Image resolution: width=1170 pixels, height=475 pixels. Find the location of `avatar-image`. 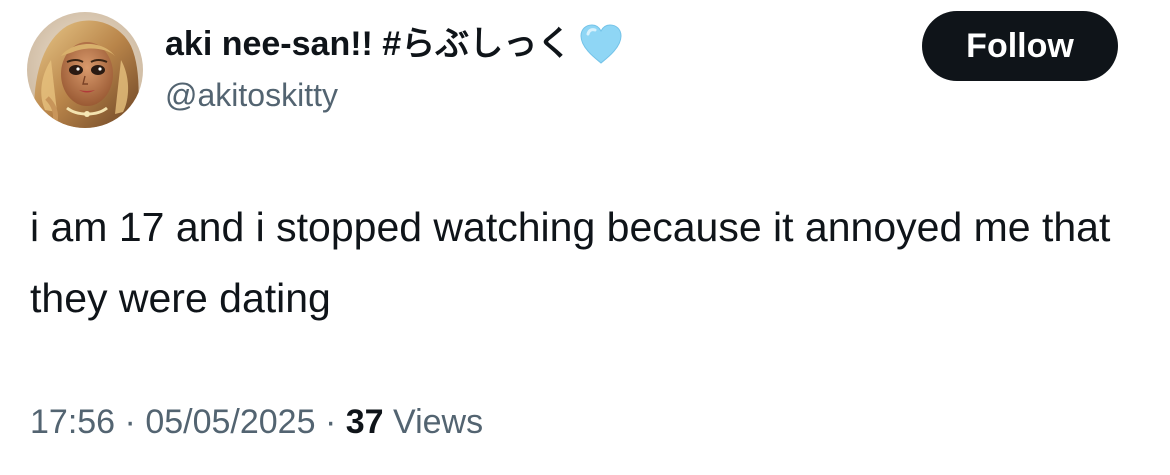

avatar-image is located at coordinates (85, 70).